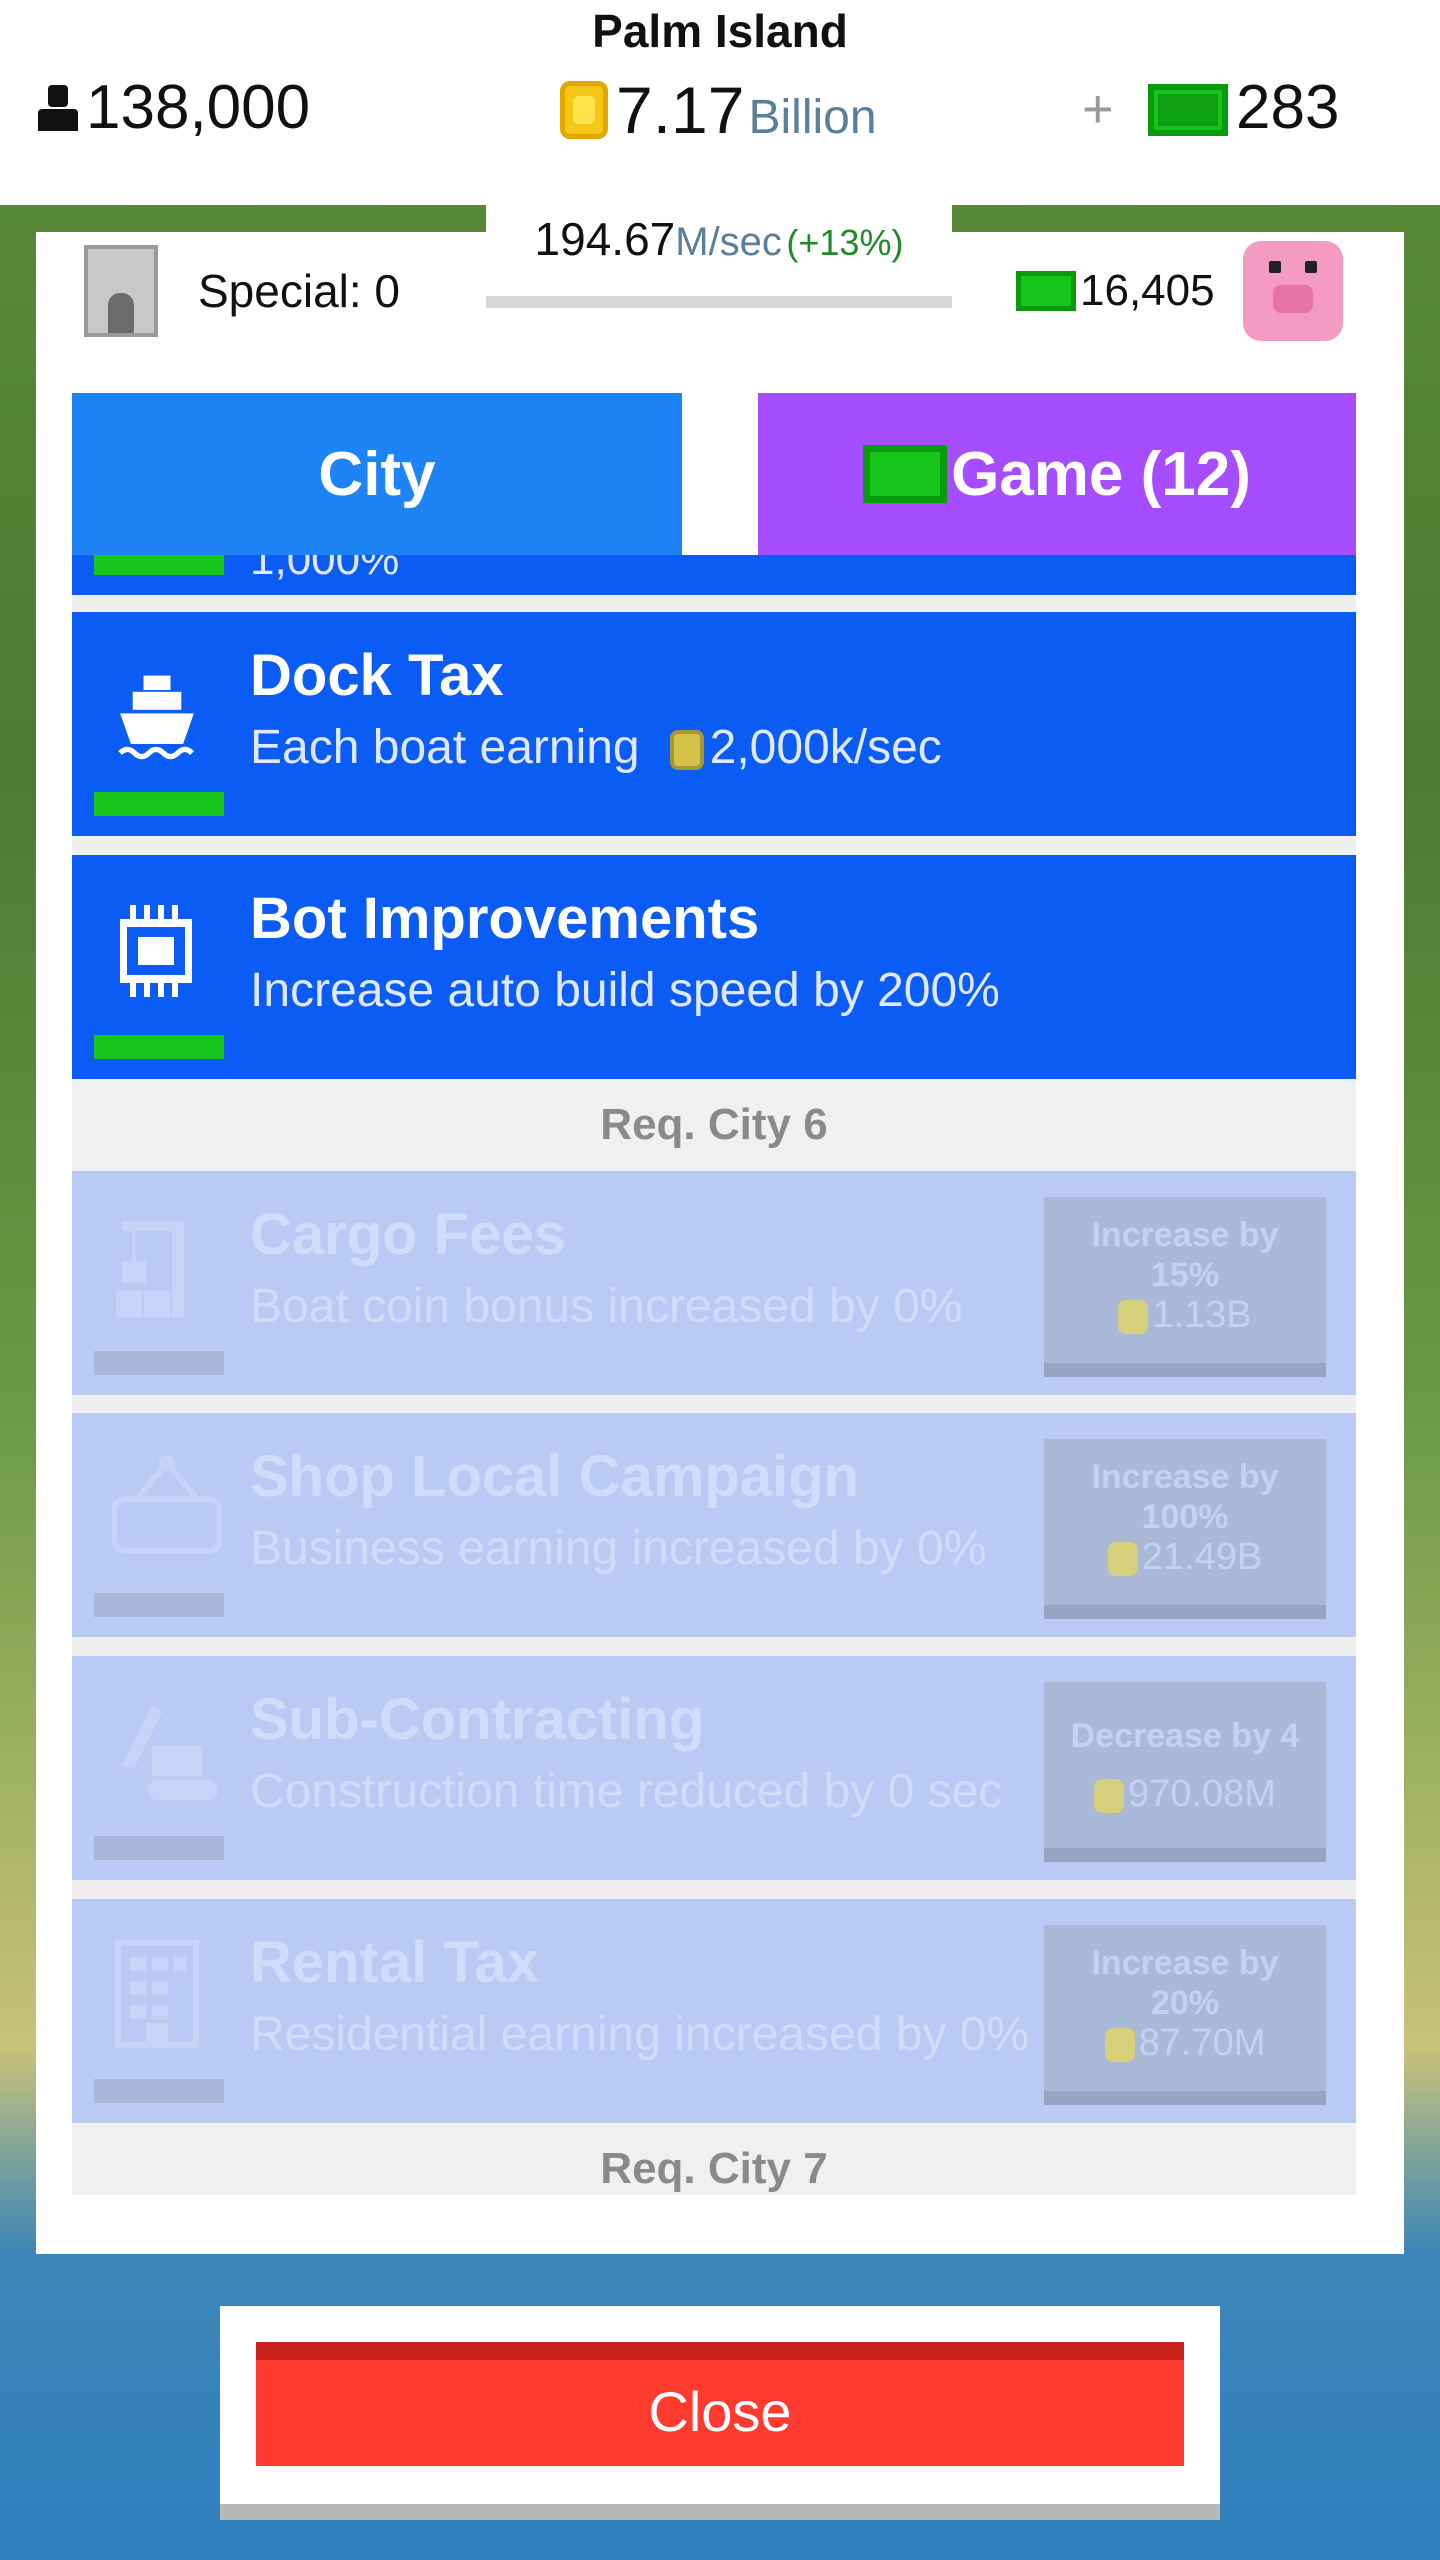 This screenshot has height=2560, width=1440. Describe the element at coordinates (626, 1791) in the screenshot. I see `upgrade-desc: Construction time reduced by 0 sec` at that location.